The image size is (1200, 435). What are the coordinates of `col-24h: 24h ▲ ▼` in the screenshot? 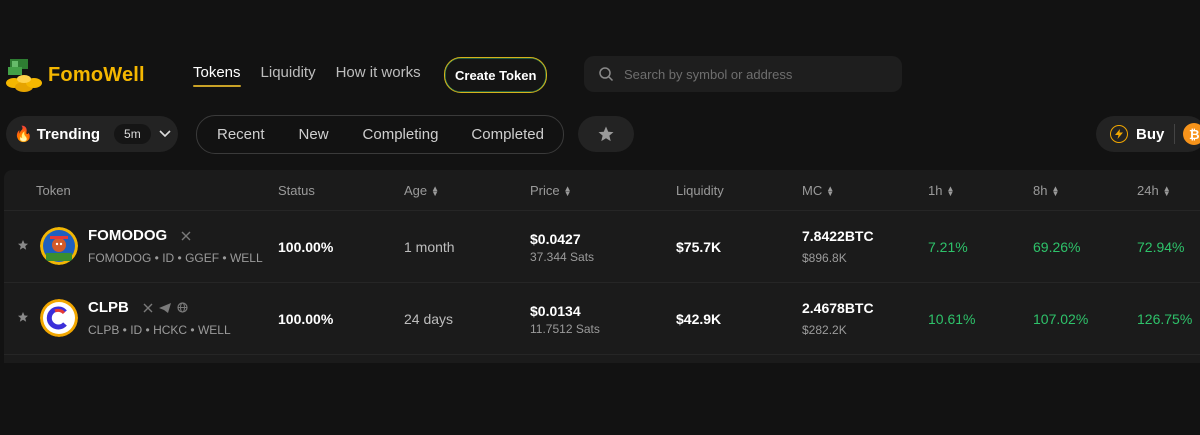 It's located at (1154, 190).